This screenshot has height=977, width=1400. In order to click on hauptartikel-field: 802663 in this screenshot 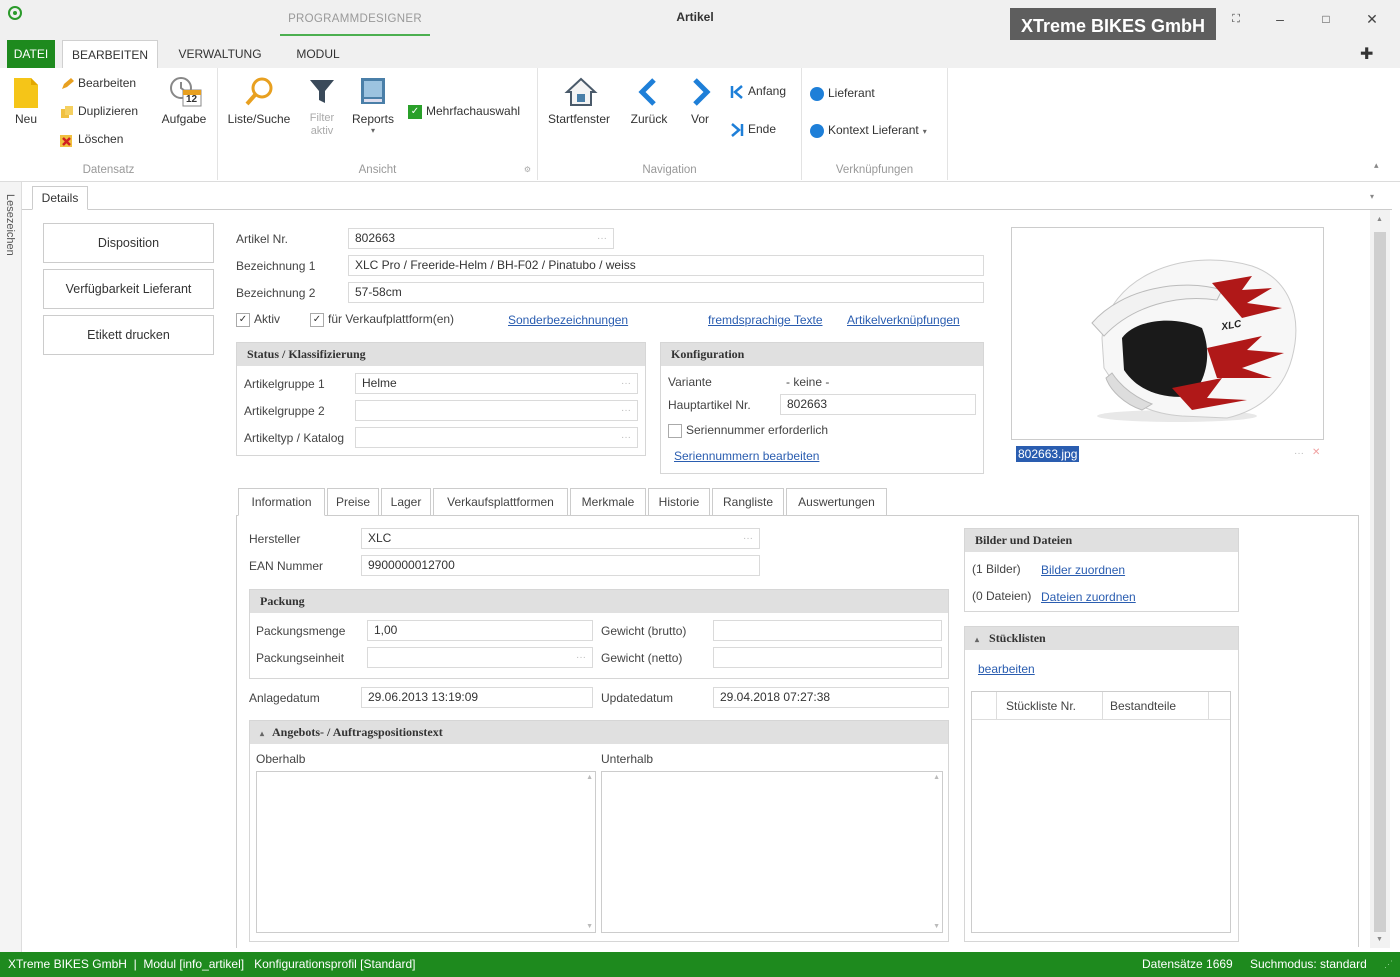, I will do `click(878, 404)`.